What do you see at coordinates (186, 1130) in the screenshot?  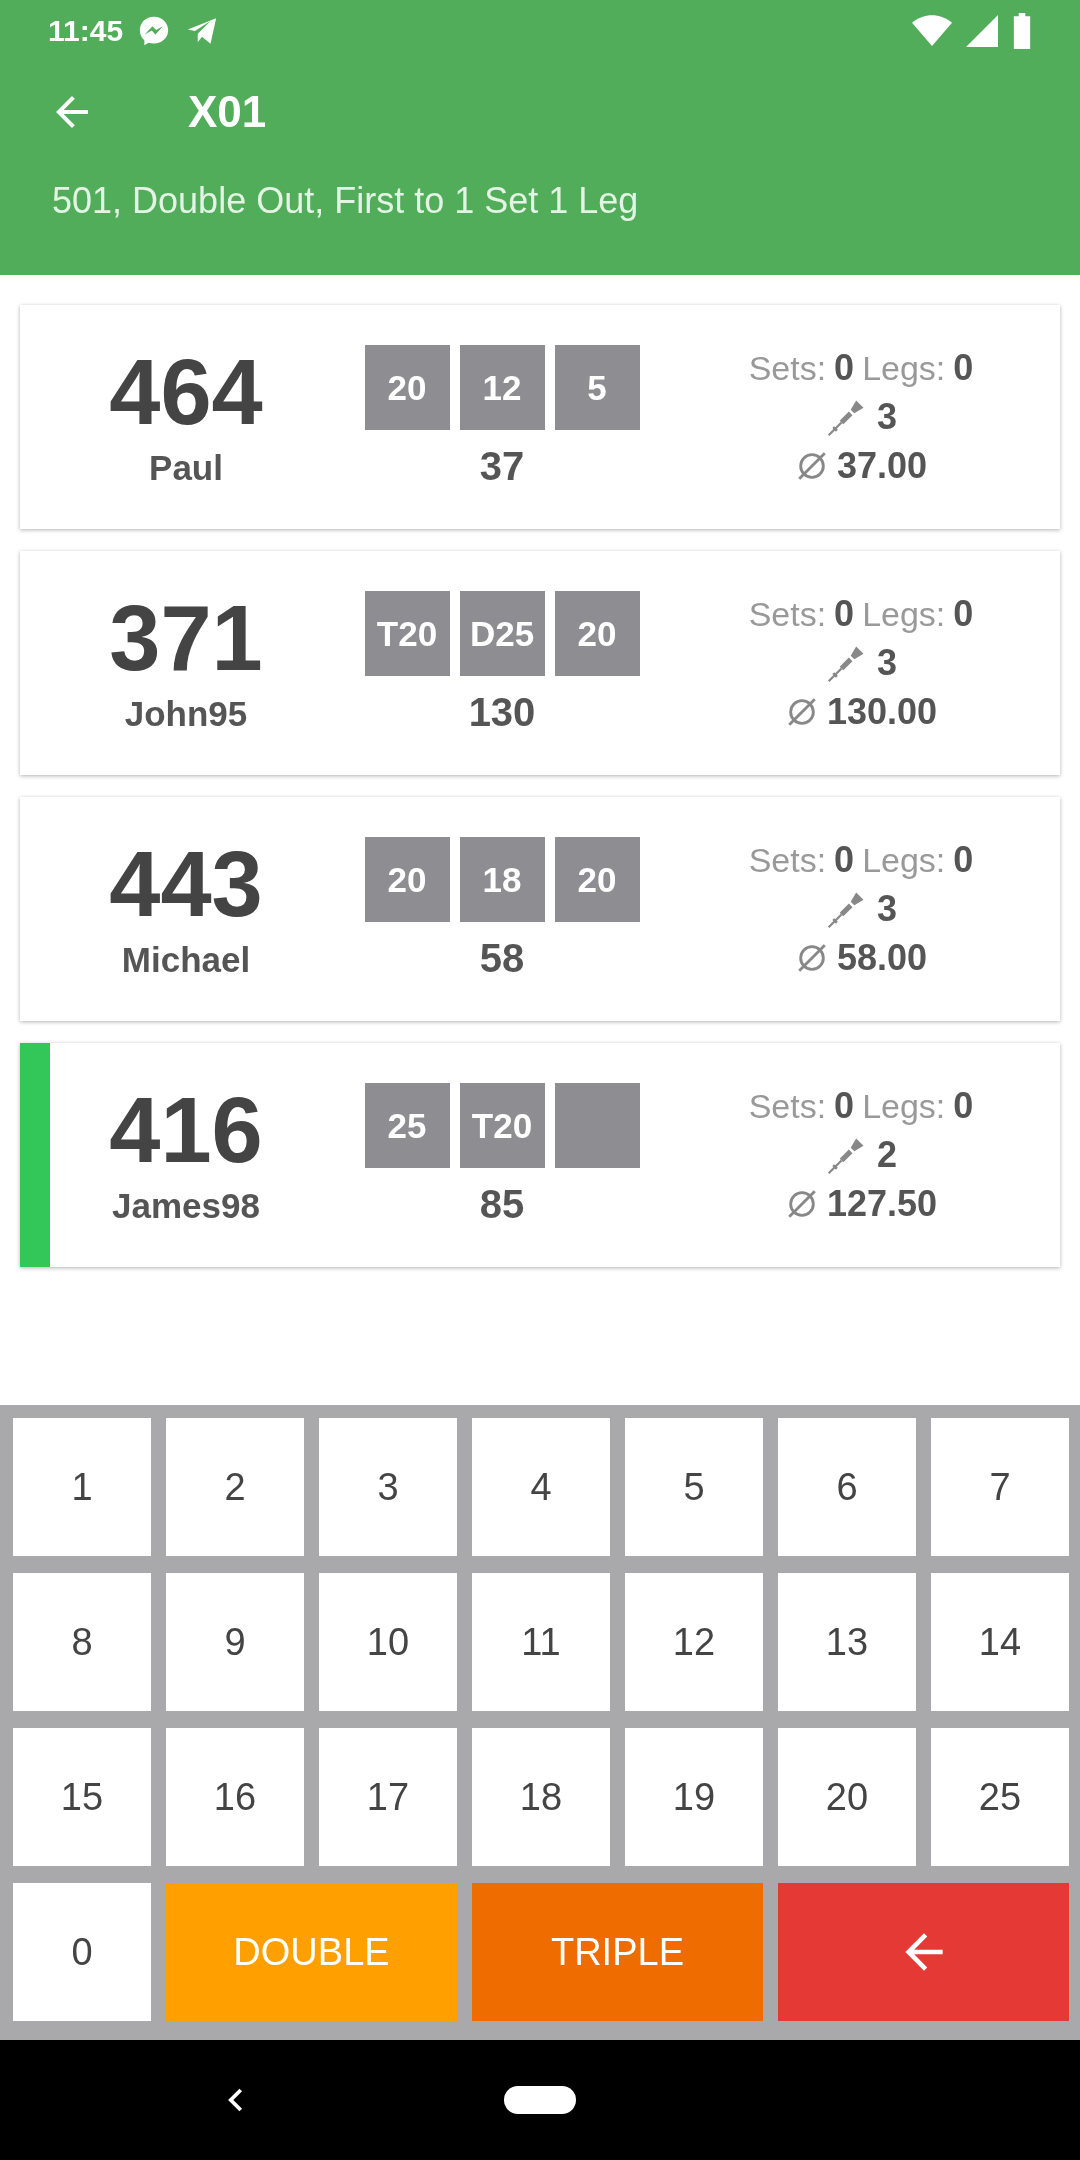 I see `remaining-score: 416` at bounding box center [186, 1130].